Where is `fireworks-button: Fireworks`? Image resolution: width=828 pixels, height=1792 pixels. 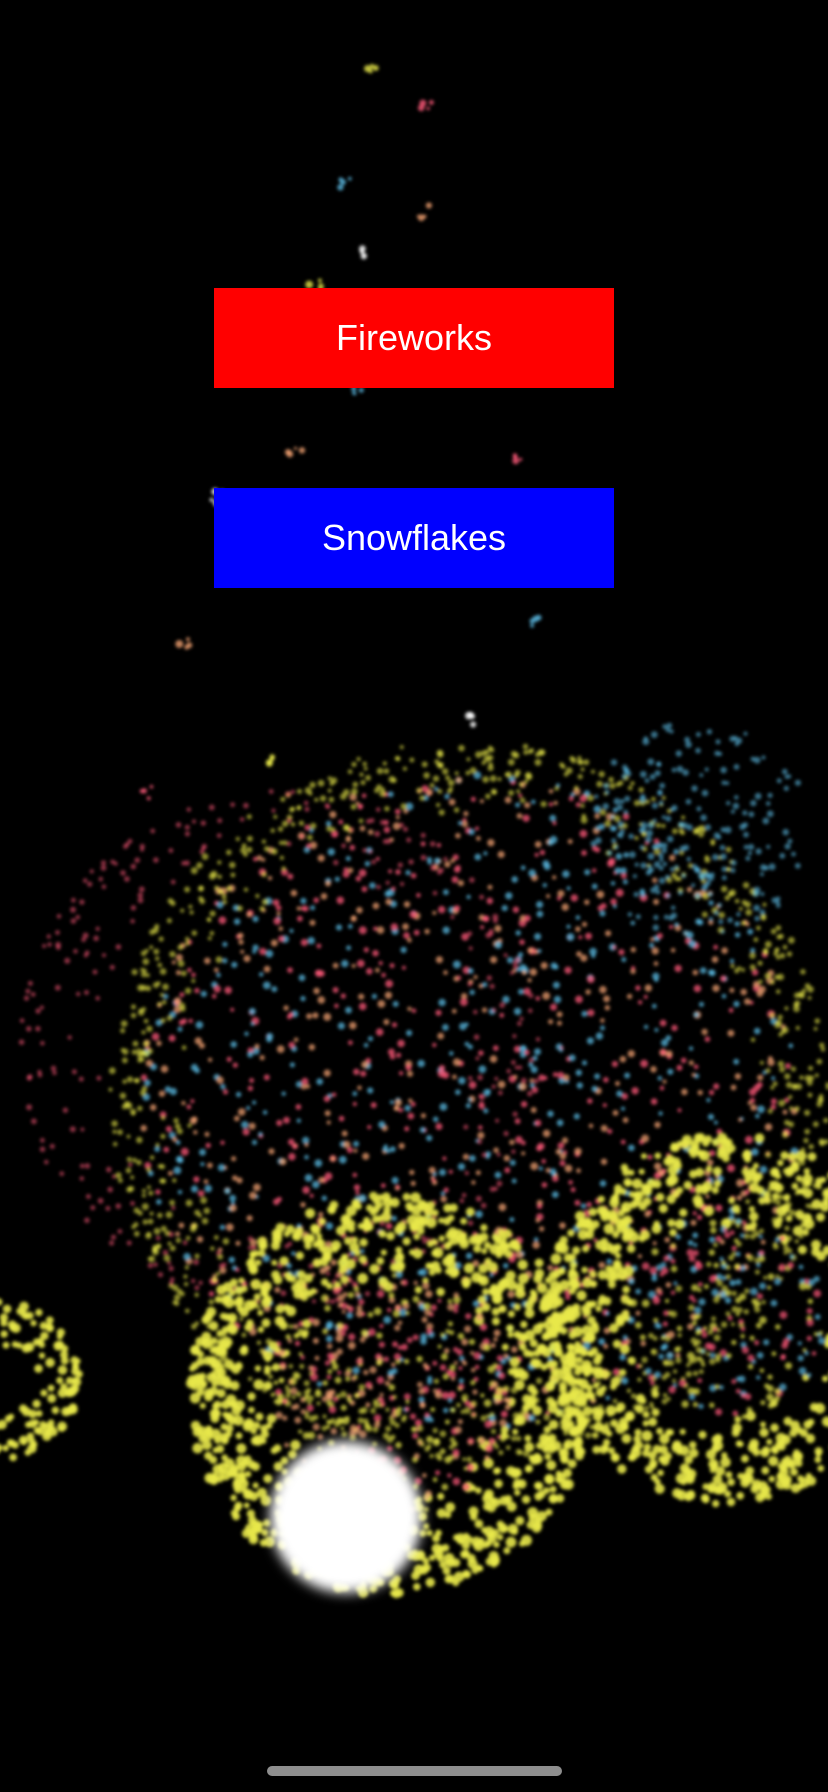 fireworks-button: Fireworks is located at coordinates (414, 338).